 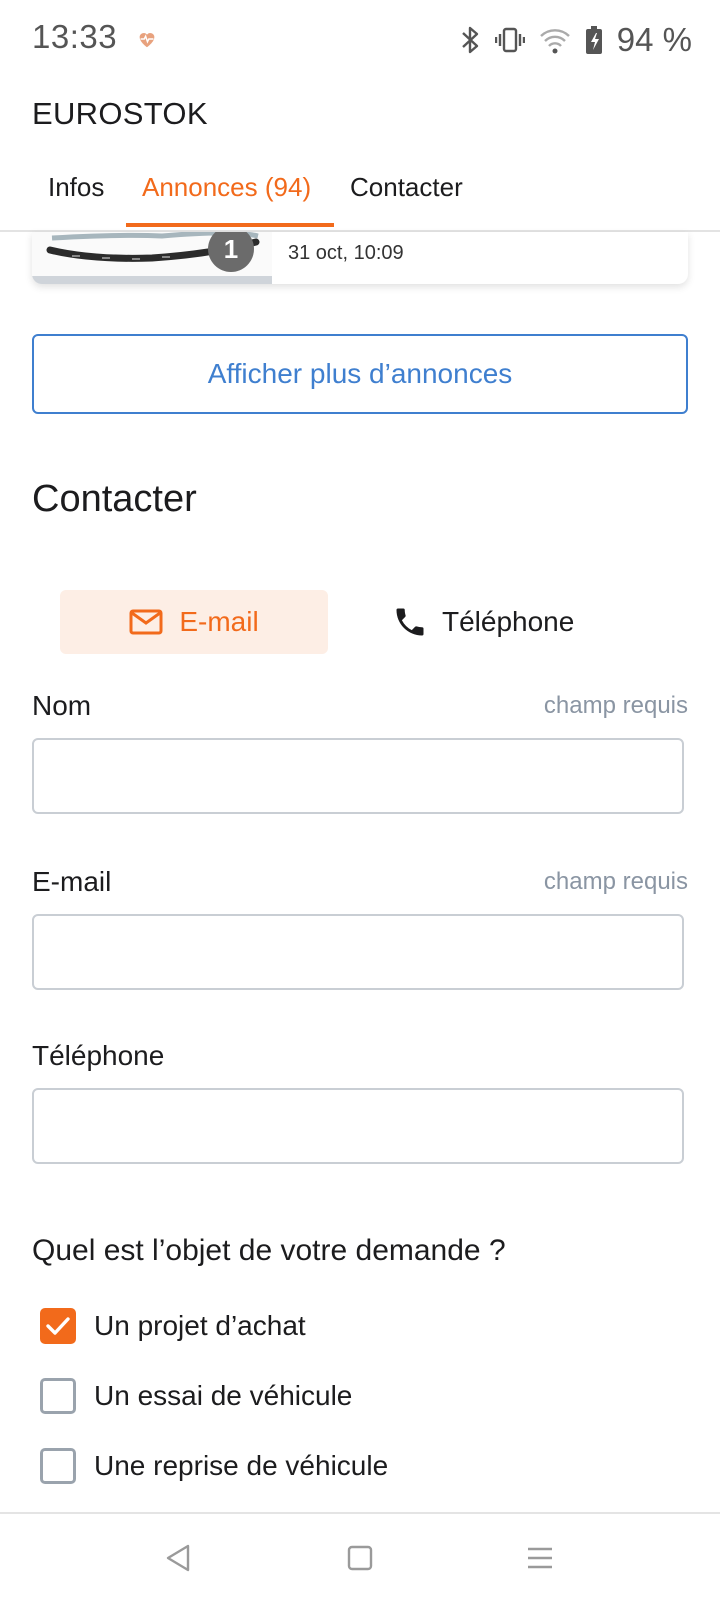 What do you see at coordinates (615, 705) in the screenshot?
I see `name-required-hint: champ requis` at bounding box center [615, 705].